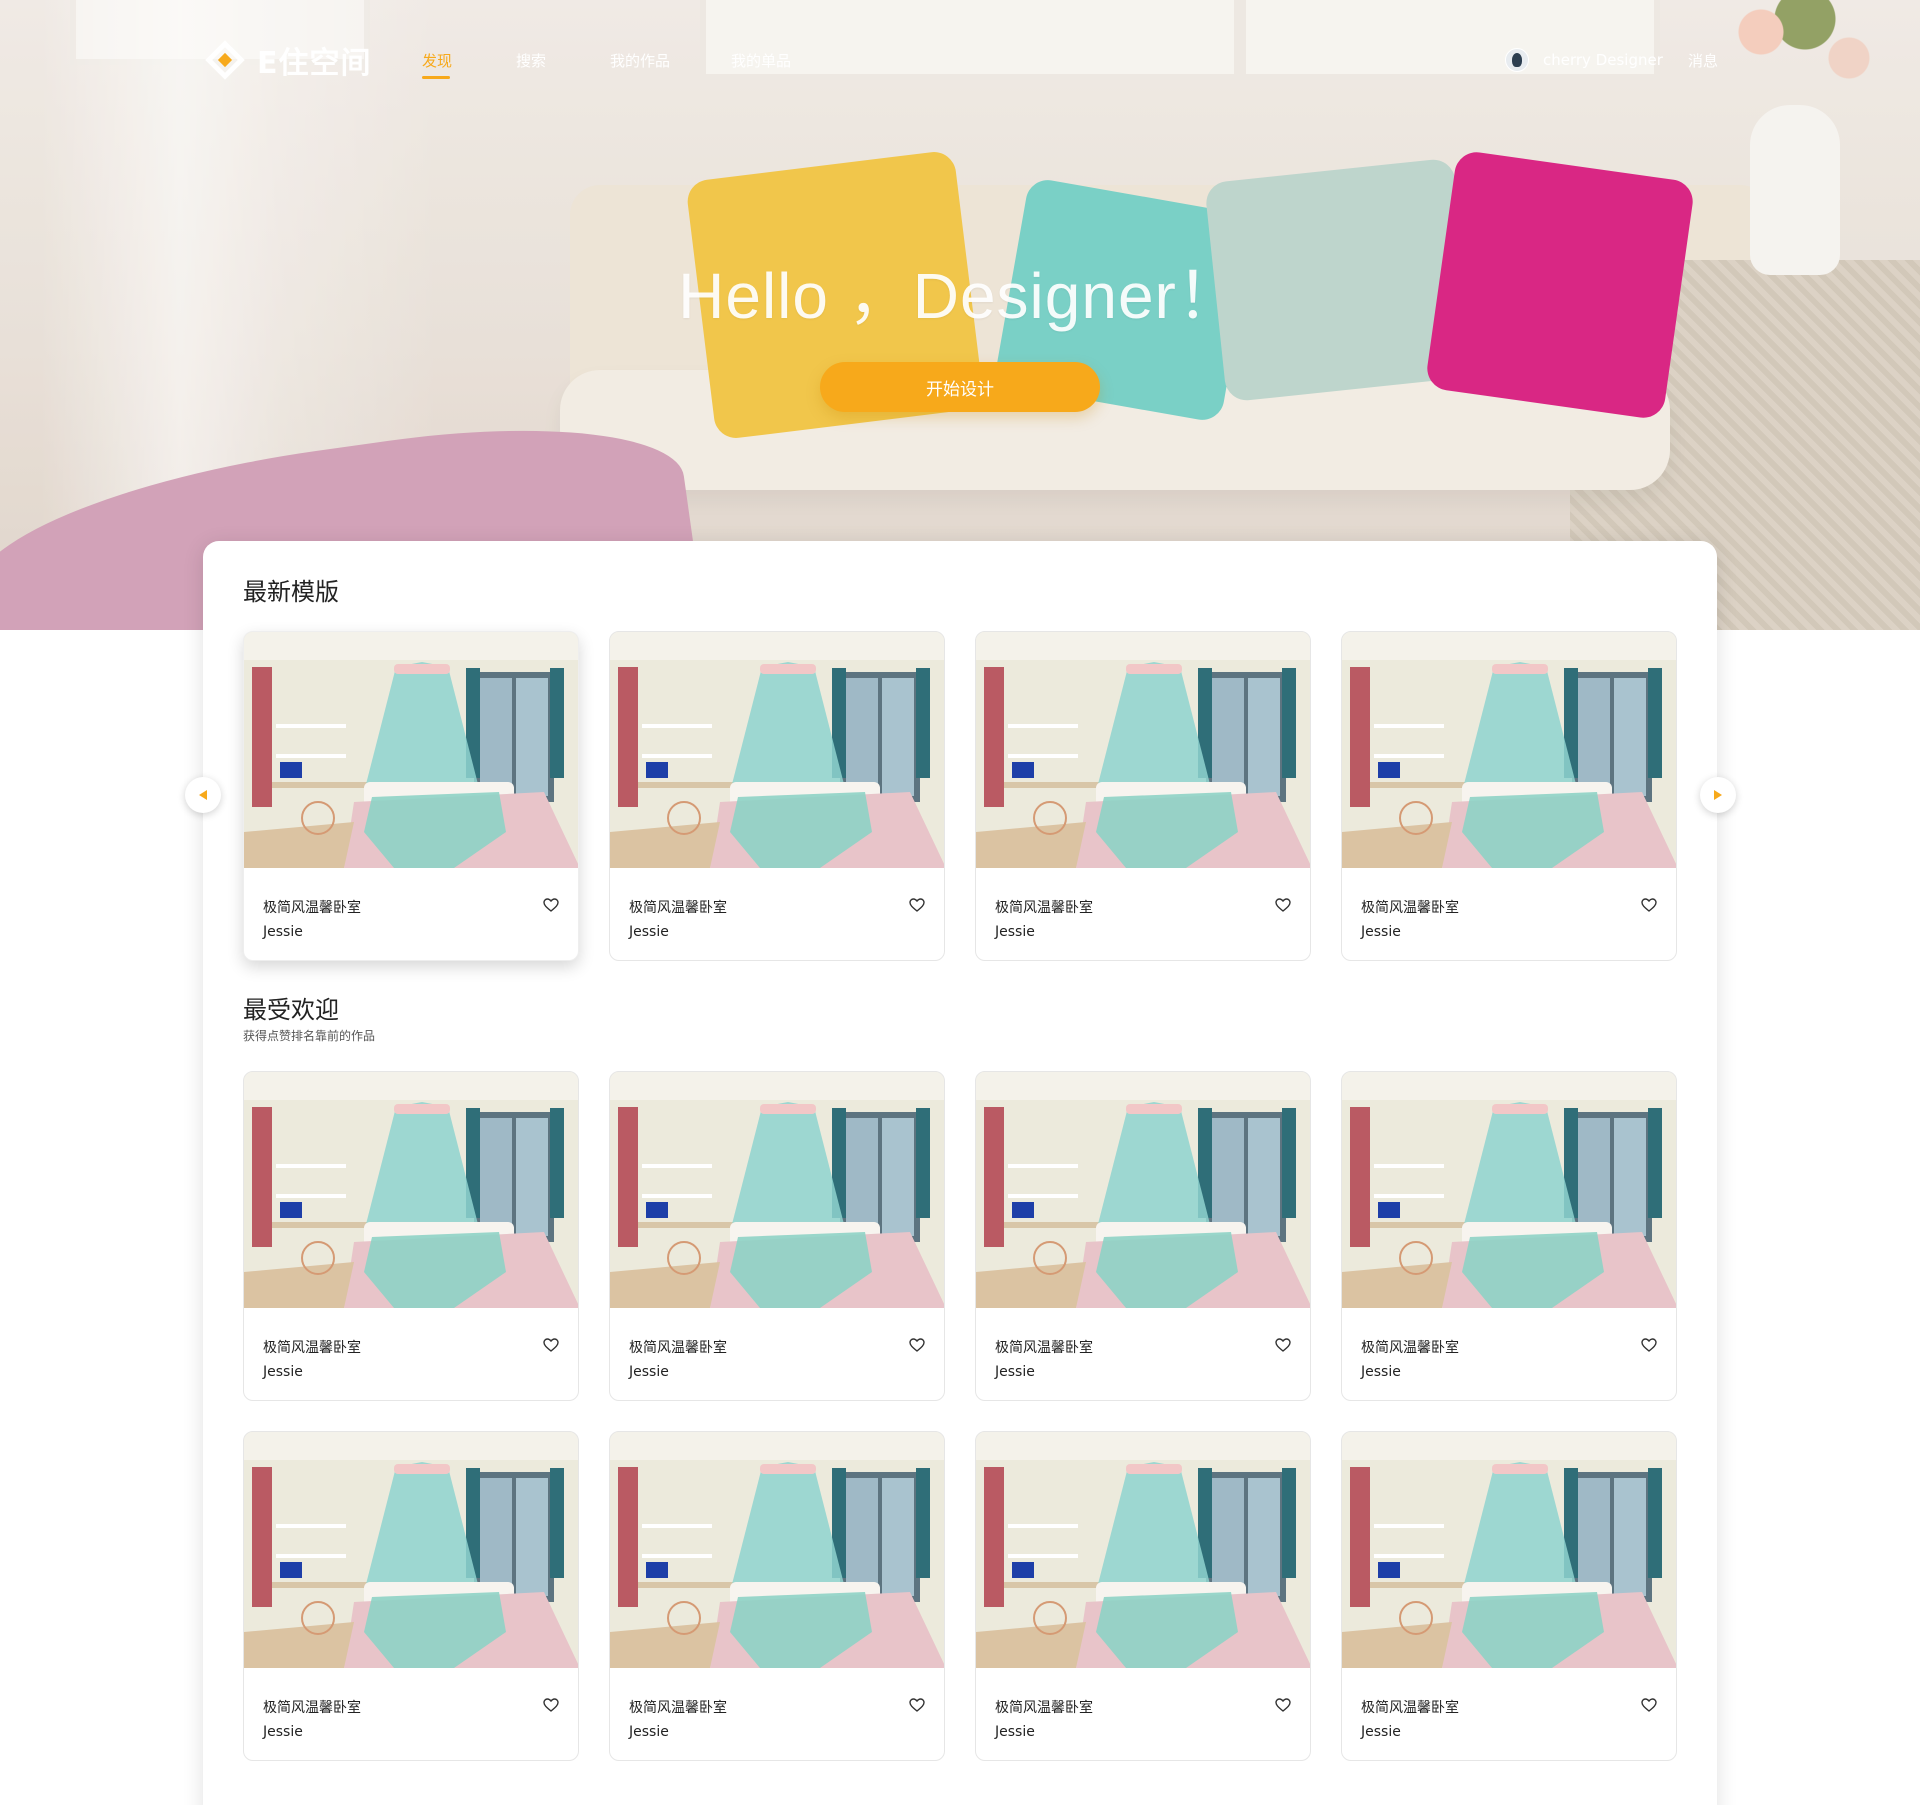 The height and width of the screenshot is (1805, 1920). What do you see at coordinates (291, 1010) in the screenshot?
I see `section-title-popular: 最受欢迎` at bounding box center [291, 1010].